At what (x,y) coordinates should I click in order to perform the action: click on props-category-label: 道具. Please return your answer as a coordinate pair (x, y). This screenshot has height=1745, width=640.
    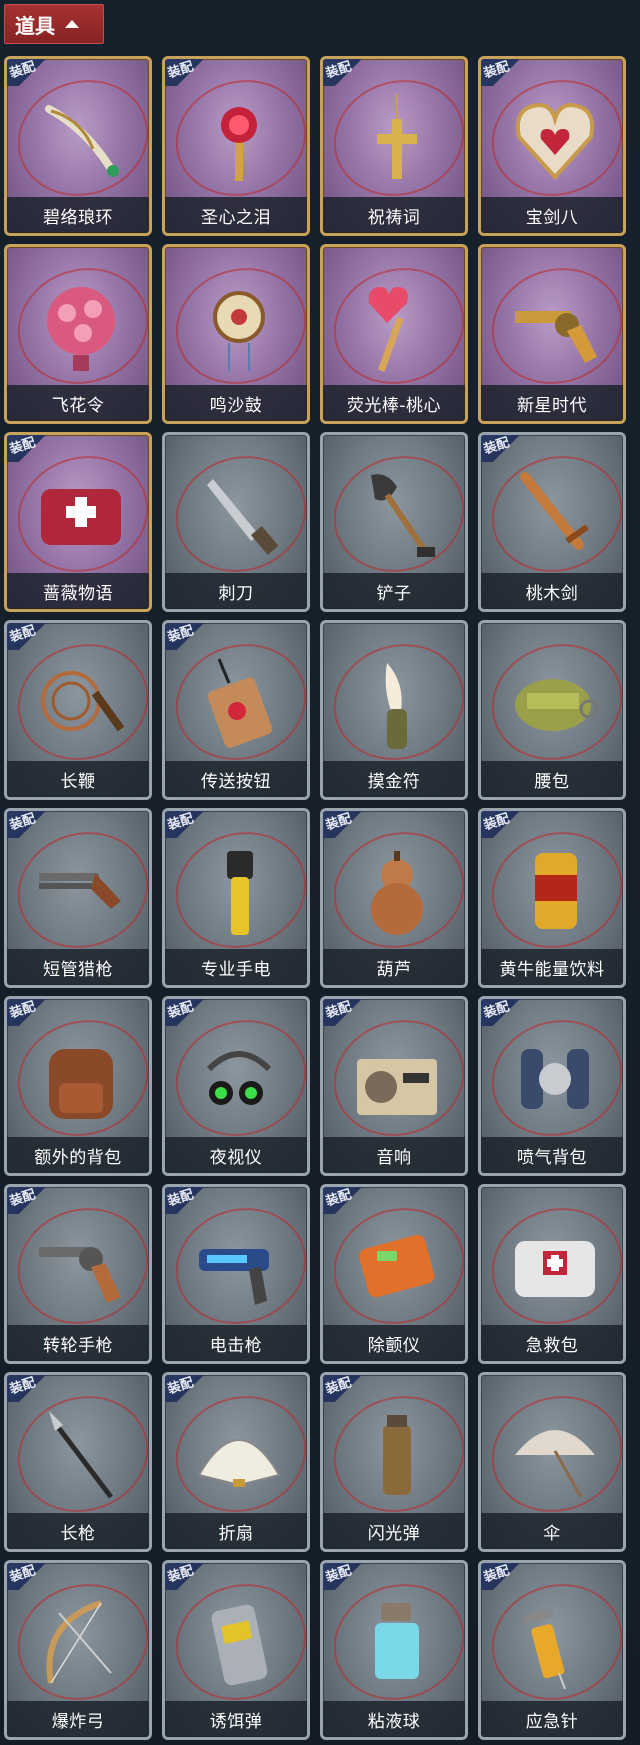
    Looking at the image, I should click on (35, 25).